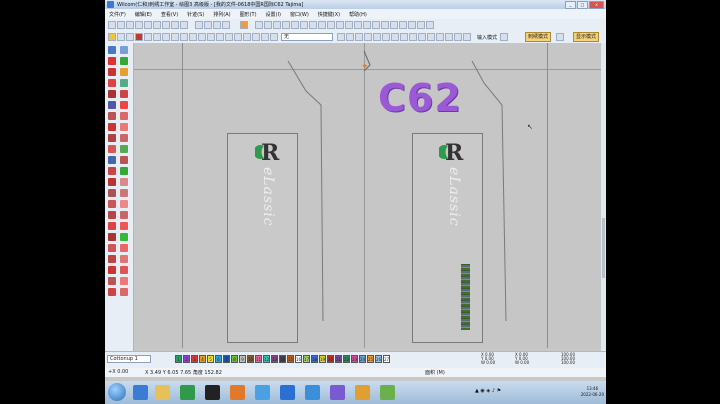 This screenshot has width=720, height=404. Describe the element at coordinates (124, 182) in the screenshot. I see `sequence-tool-icon` at that location.